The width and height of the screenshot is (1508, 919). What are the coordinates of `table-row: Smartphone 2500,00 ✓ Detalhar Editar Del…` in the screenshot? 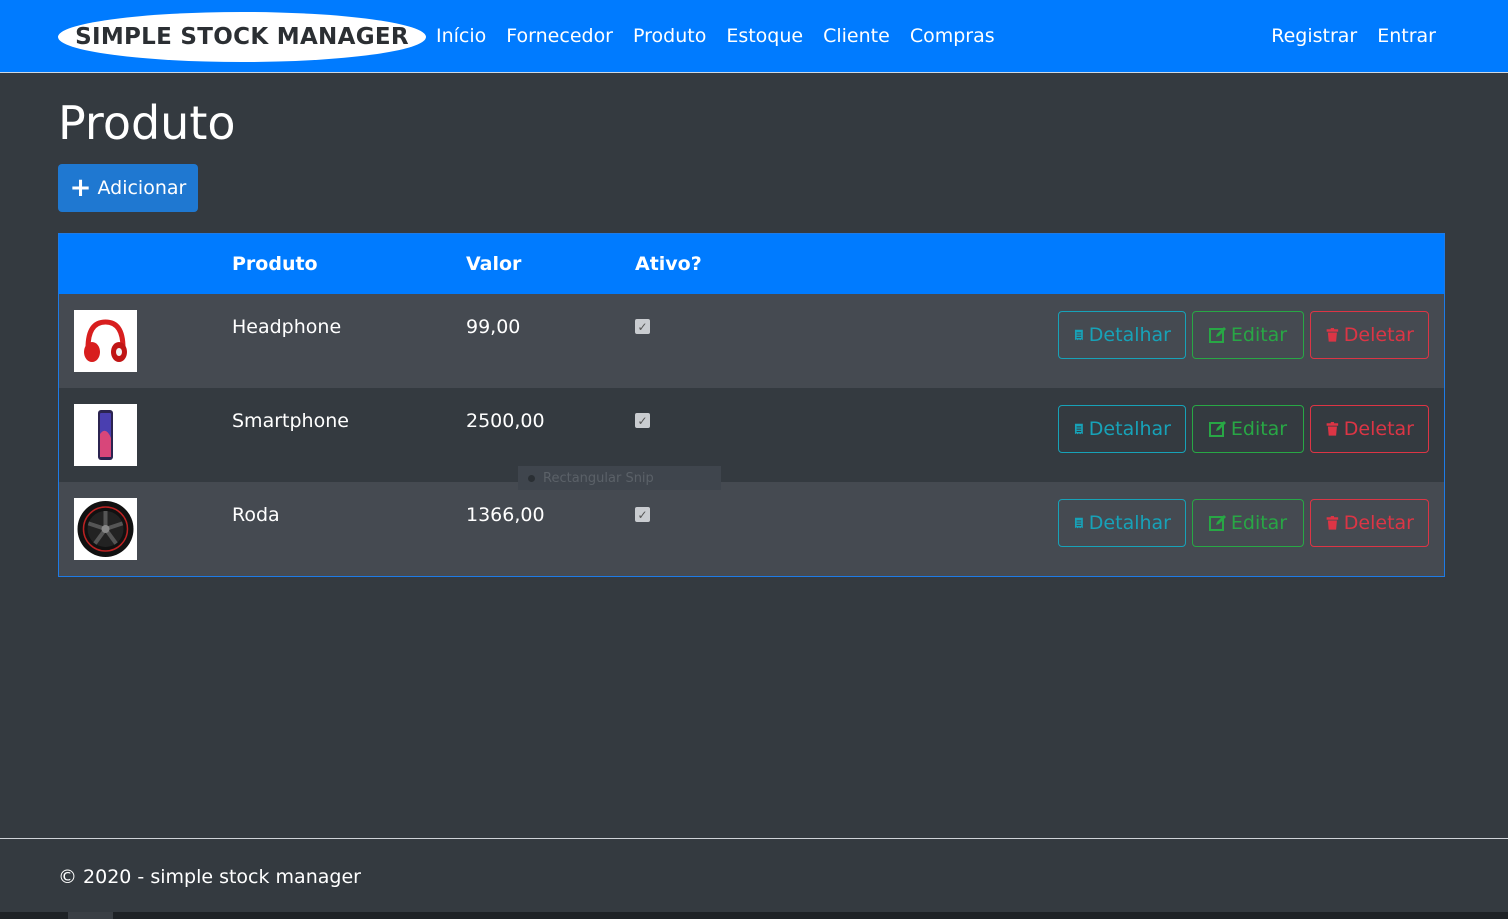 It's located at (751, 435).